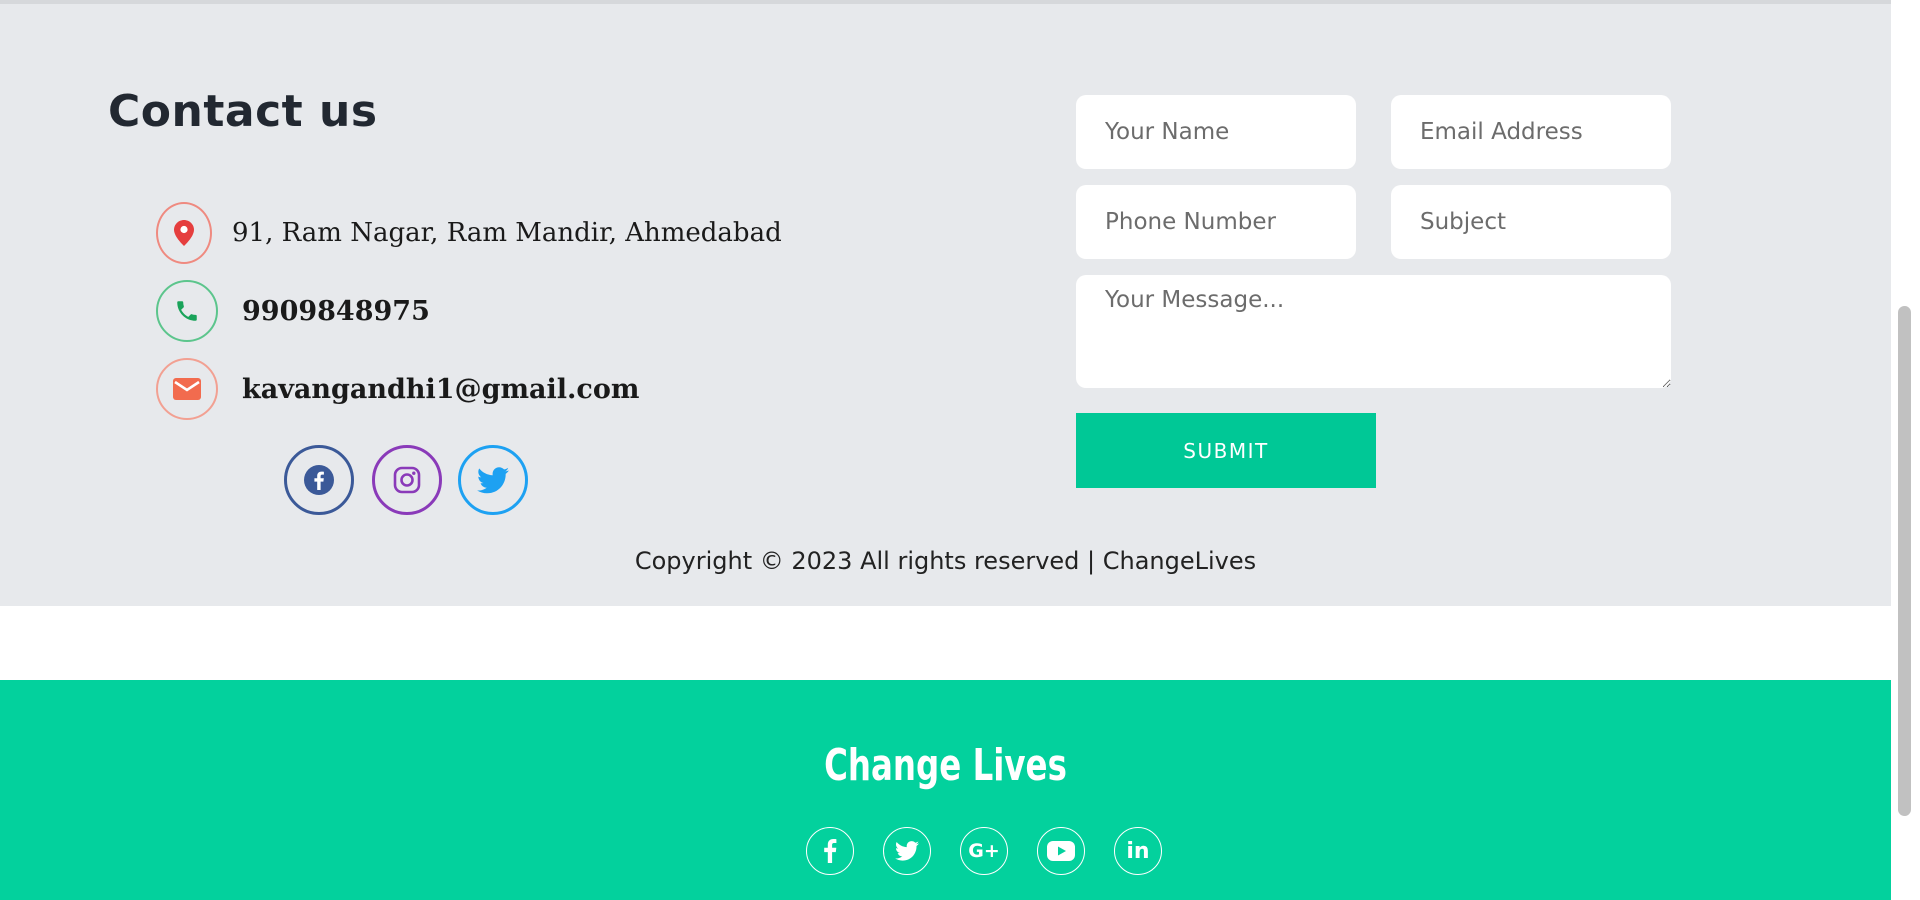  Describe the element at coordinates (1226, 450) in the screenshot. I see `submit-button: SUBMIT` at that location.